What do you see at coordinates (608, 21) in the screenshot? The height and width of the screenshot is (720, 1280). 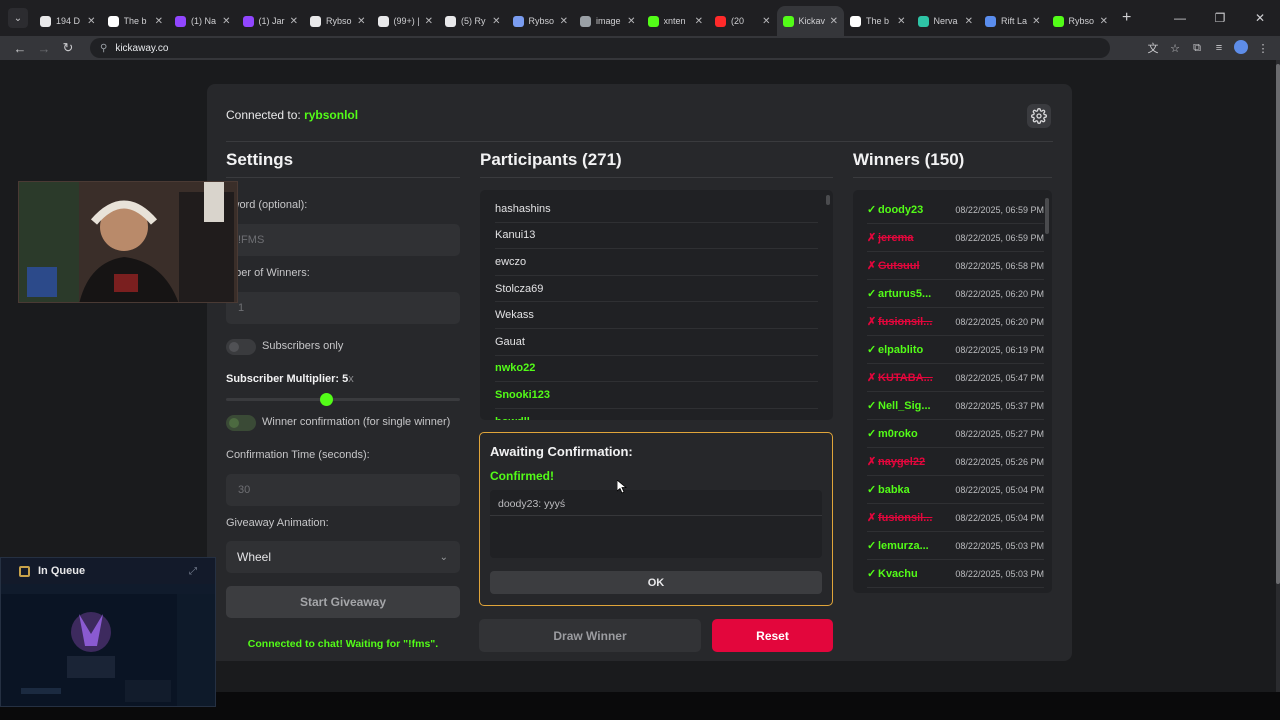 I see `browser-tab: image ✕` at bounding box center [608, 21].